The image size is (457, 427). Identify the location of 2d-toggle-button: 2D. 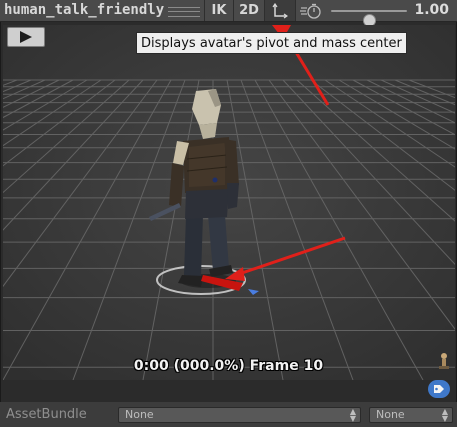
(248, 10).